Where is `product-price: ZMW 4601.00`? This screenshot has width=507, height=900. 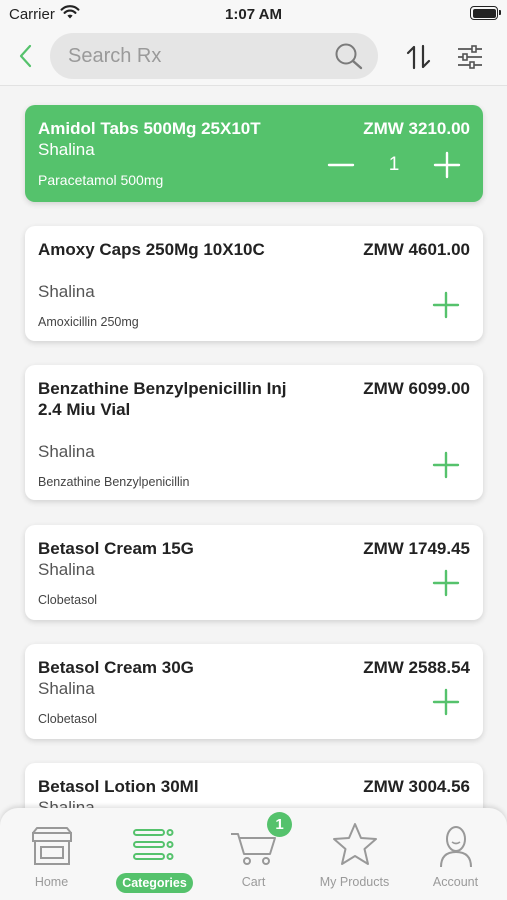
product-price: ZMW 4601.00 is located at coordinates (416, 249).